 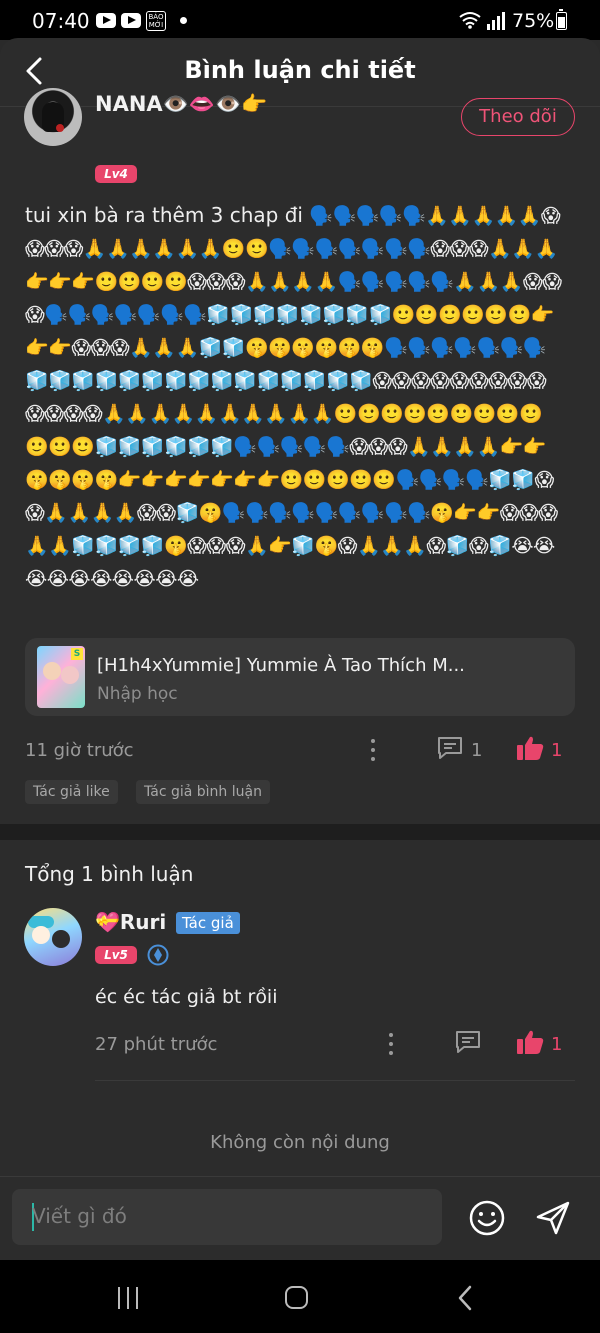 I want to click on total-replies: Tổng 1 bình luận, so click(x=109, y=874).